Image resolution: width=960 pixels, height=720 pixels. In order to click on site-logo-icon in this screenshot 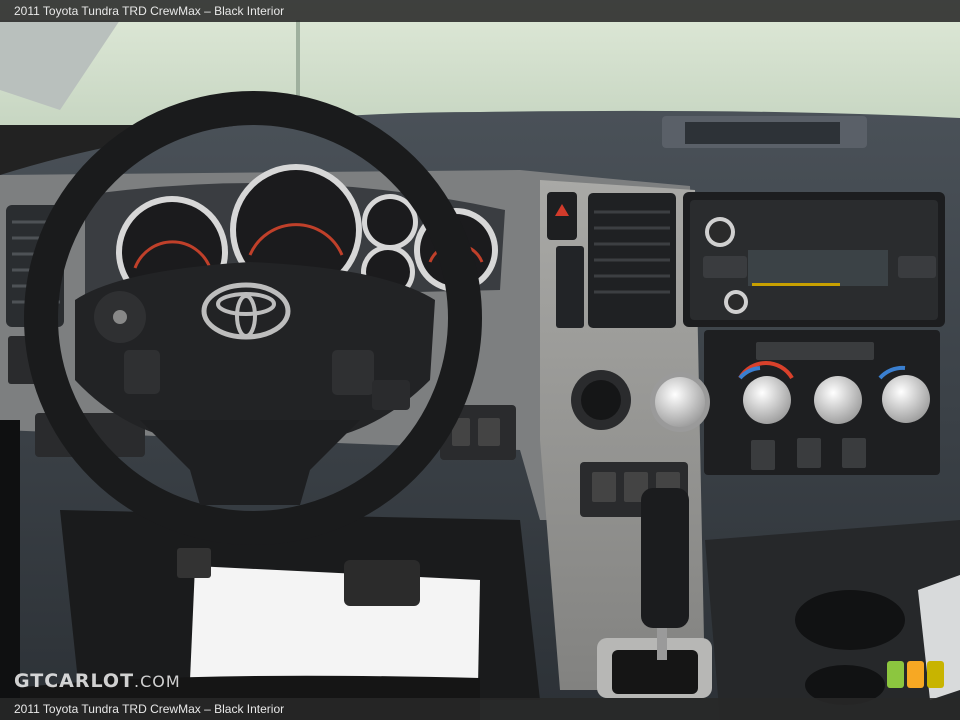, I will do `click(915, 674)`.